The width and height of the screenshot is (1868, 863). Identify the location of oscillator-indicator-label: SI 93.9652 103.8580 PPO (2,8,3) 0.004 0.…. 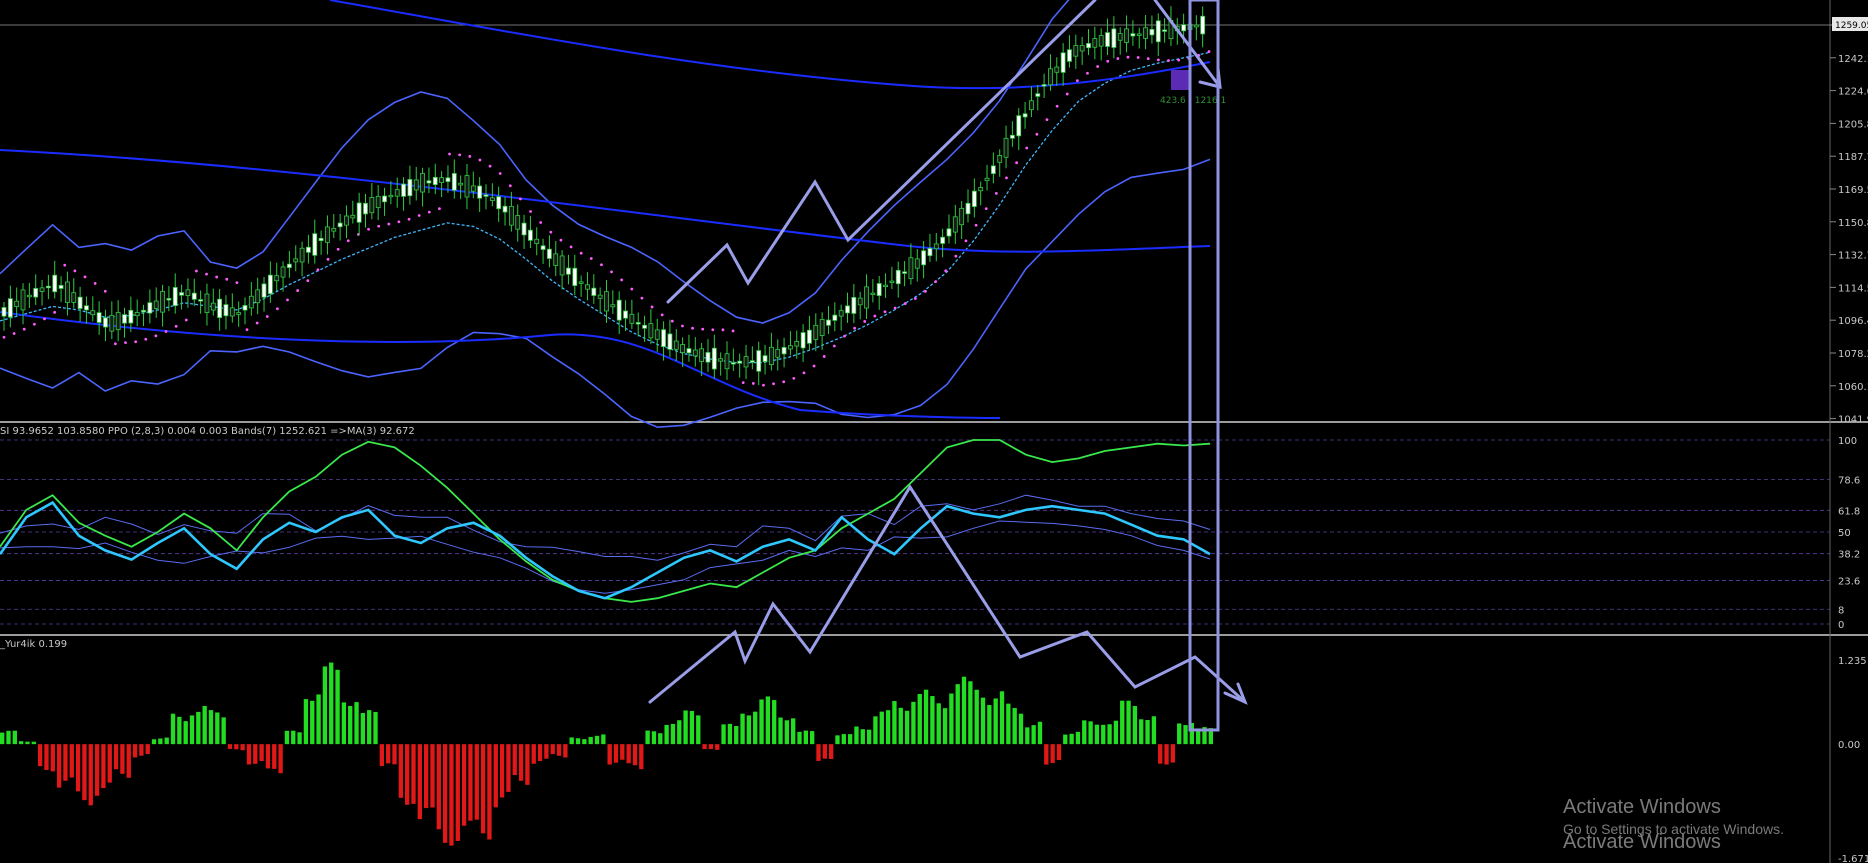
(207, 431).